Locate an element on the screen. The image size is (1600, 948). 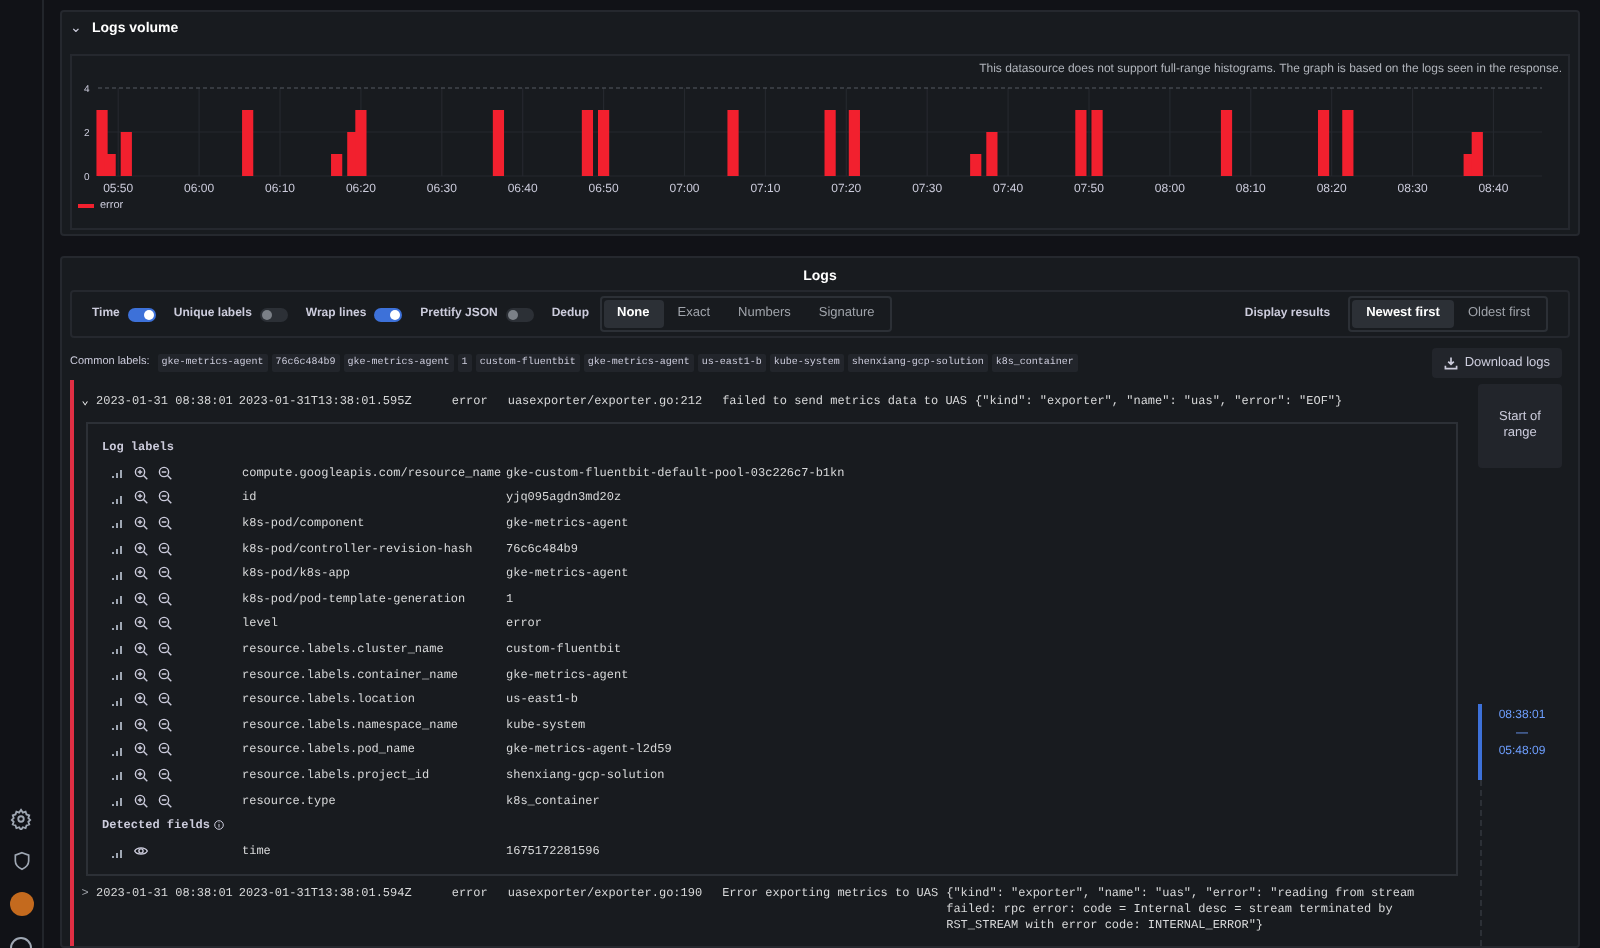
shield-icon is located at coordinates (21, 861).